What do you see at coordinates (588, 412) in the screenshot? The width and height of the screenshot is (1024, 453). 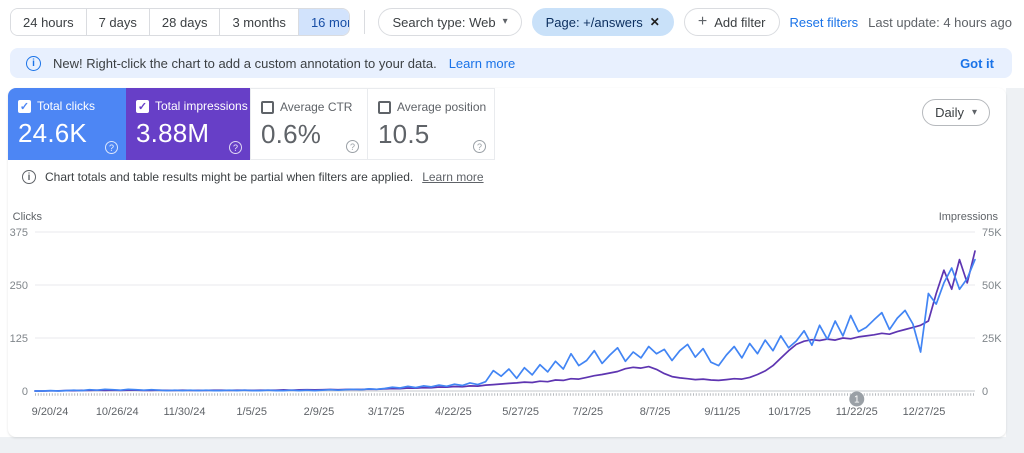 I see `svg-text: 7/2/25` at bounding box center [588, 412].